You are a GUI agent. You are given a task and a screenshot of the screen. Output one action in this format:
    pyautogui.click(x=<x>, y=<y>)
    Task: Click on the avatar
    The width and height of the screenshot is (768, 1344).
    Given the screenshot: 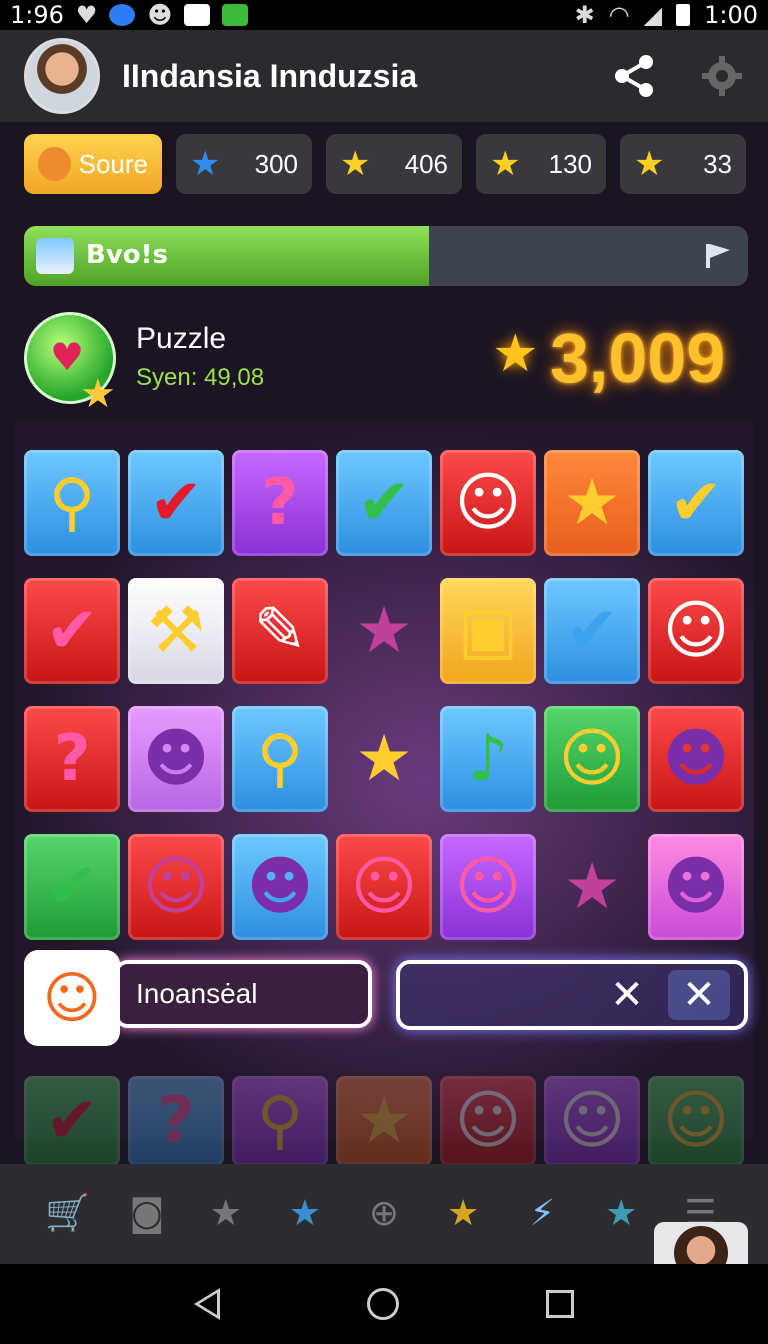 What is the action you would take?
    pyautogui.click(x=62, y=76)
    